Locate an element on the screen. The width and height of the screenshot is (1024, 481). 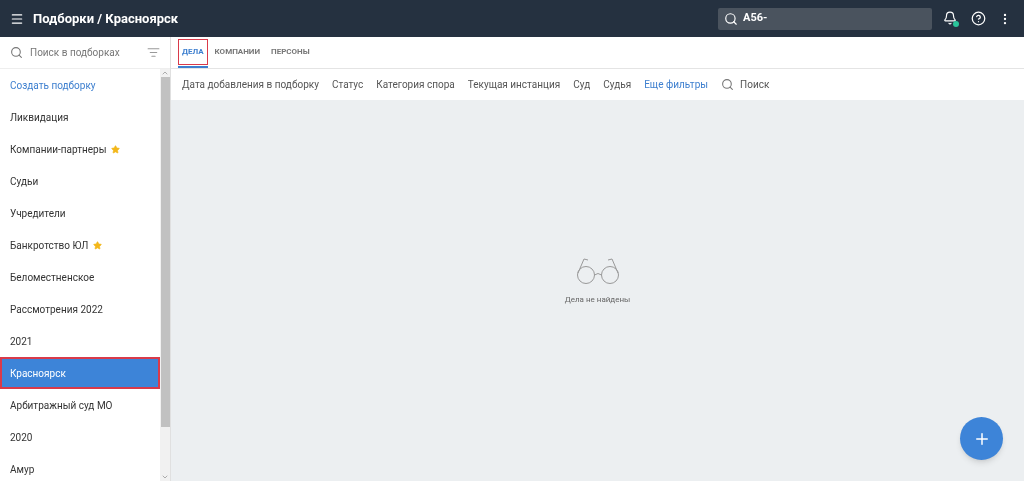
tab: ПЕРСОНЫ is located at coordinates (290, 52).